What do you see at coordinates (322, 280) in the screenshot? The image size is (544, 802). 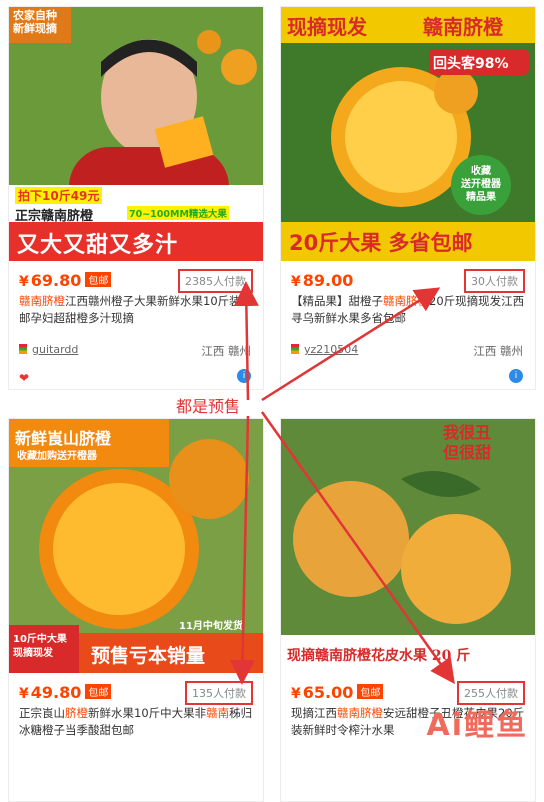 I see `price: ¥89.00` at bounding box center [322, 280].